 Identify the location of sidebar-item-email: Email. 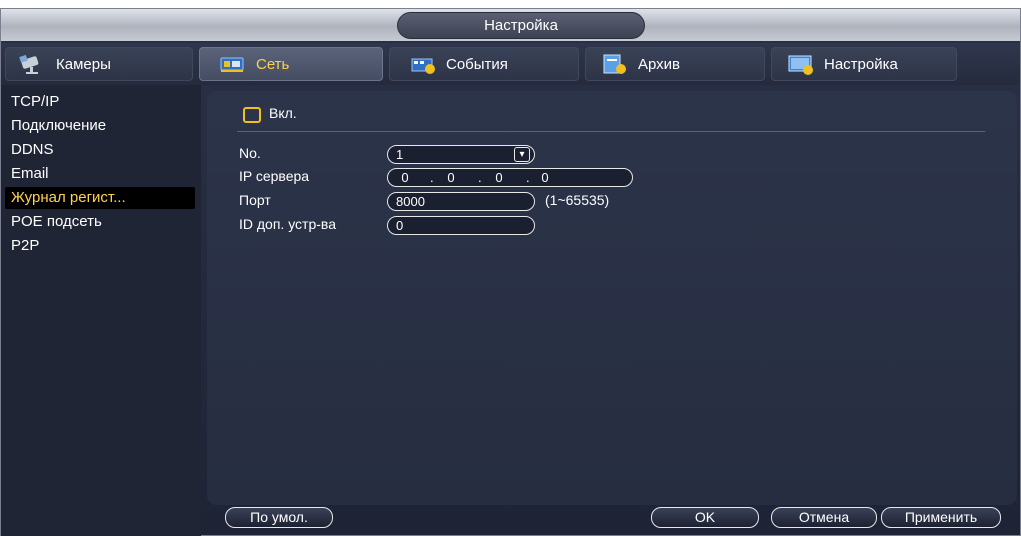
(30, 174).